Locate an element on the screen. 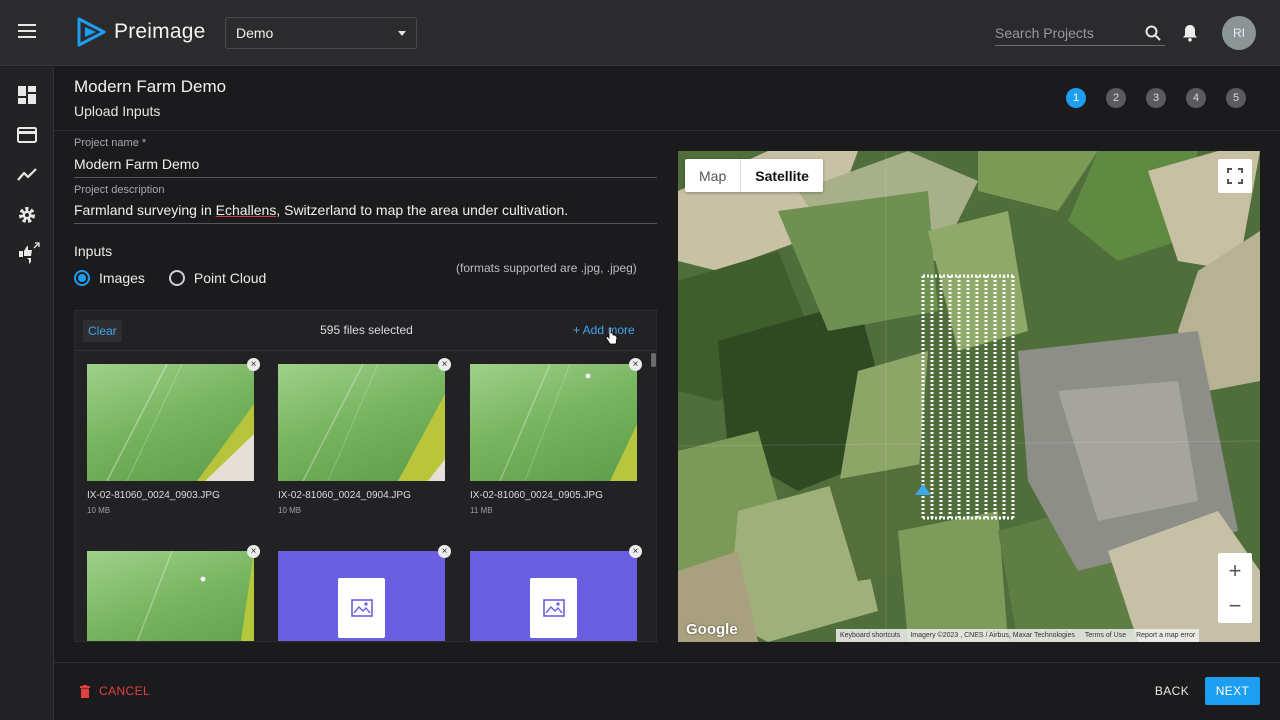 This screenshot has width=1280, height=720. feedback-thumbs-icon is located at coordinates (29, 253).